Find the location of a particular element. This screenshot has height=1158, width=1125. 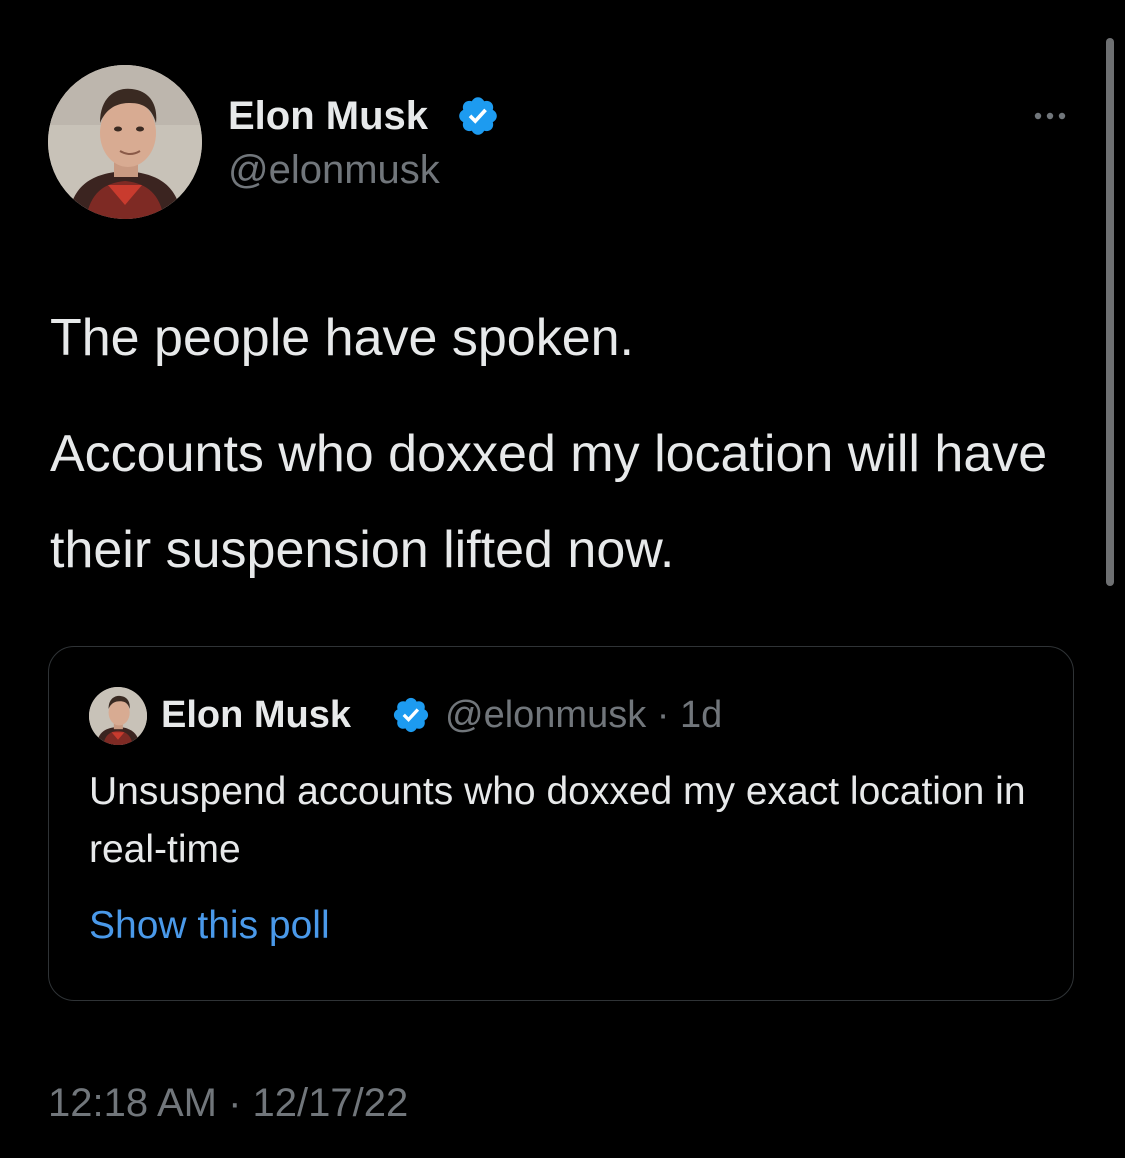

quoted-author-name: Elon Musk is located at coordinates (256, 715).